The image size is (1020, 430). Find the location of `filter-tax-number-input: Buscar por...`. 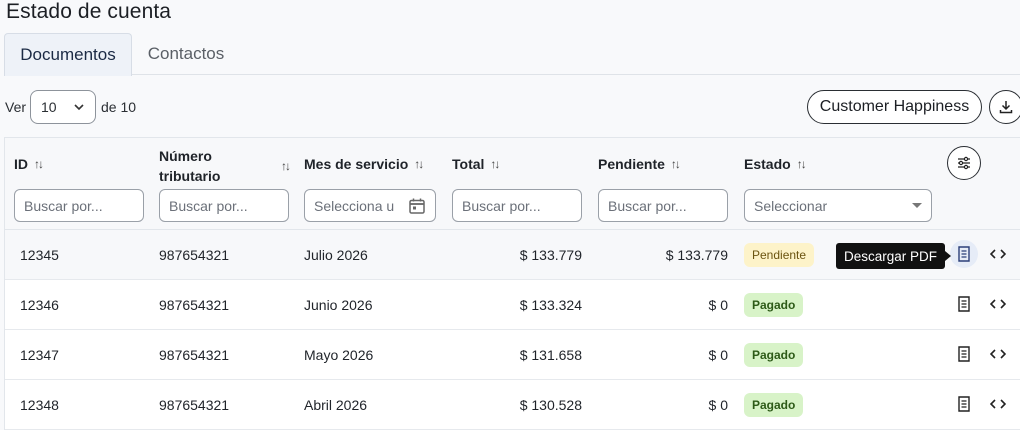

filter-tax-number-input: Buscar por... is located at coordinates (224, 205).